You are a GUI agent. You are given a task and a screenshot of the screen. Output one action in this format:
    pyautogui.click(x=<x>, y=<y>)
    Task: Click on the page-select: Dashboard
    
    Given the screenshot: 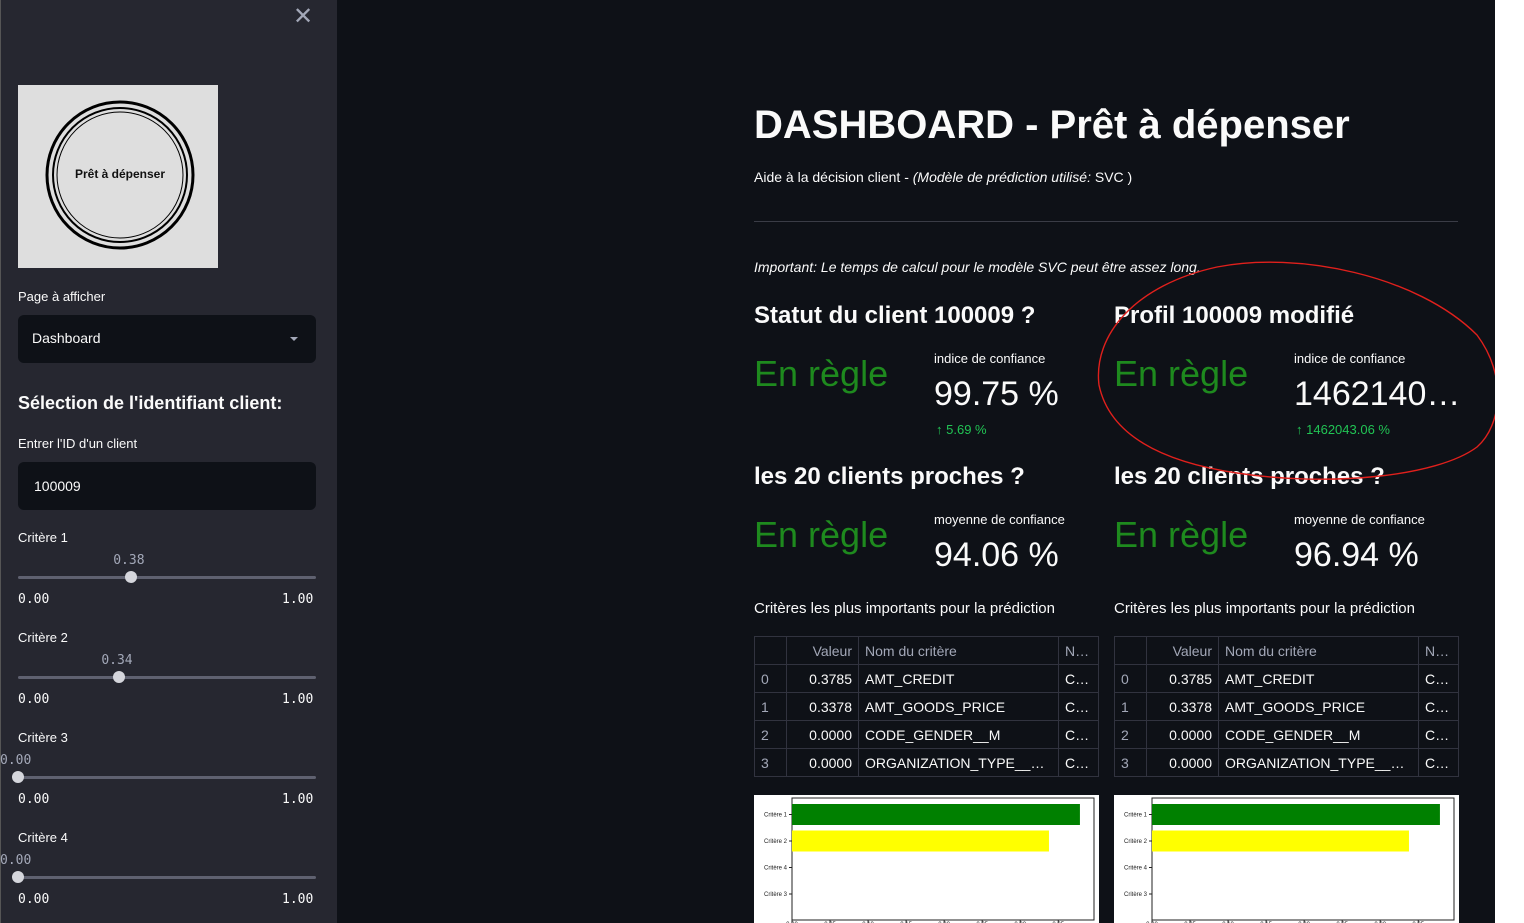 What is the action you would take?
    pyautogui.click(x=167, y=339)
    